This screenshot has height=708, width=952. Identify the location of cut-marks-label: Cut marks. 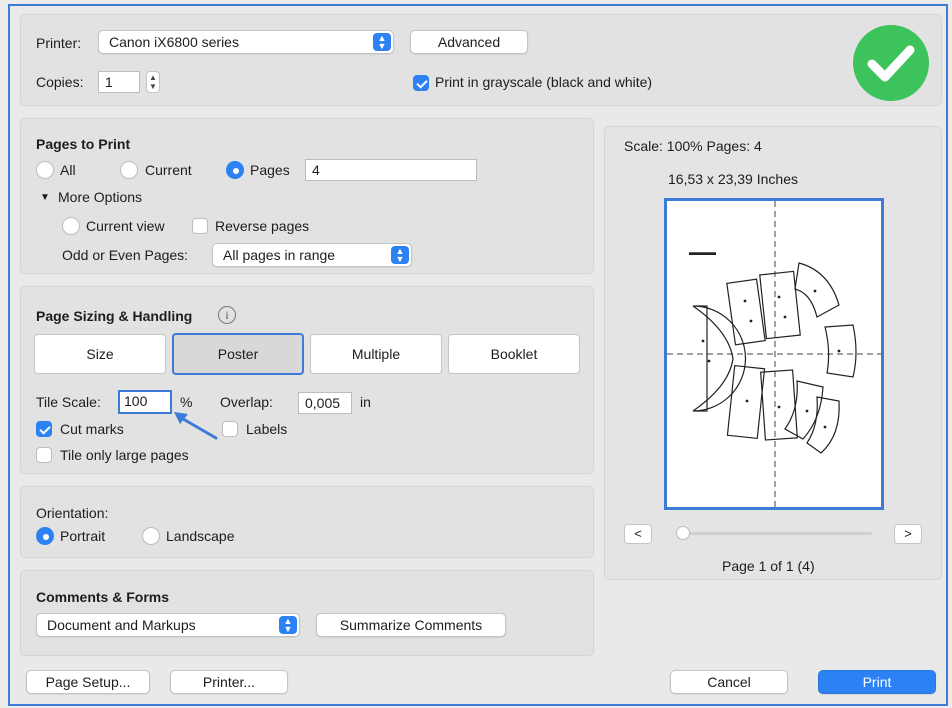
(92, 429).